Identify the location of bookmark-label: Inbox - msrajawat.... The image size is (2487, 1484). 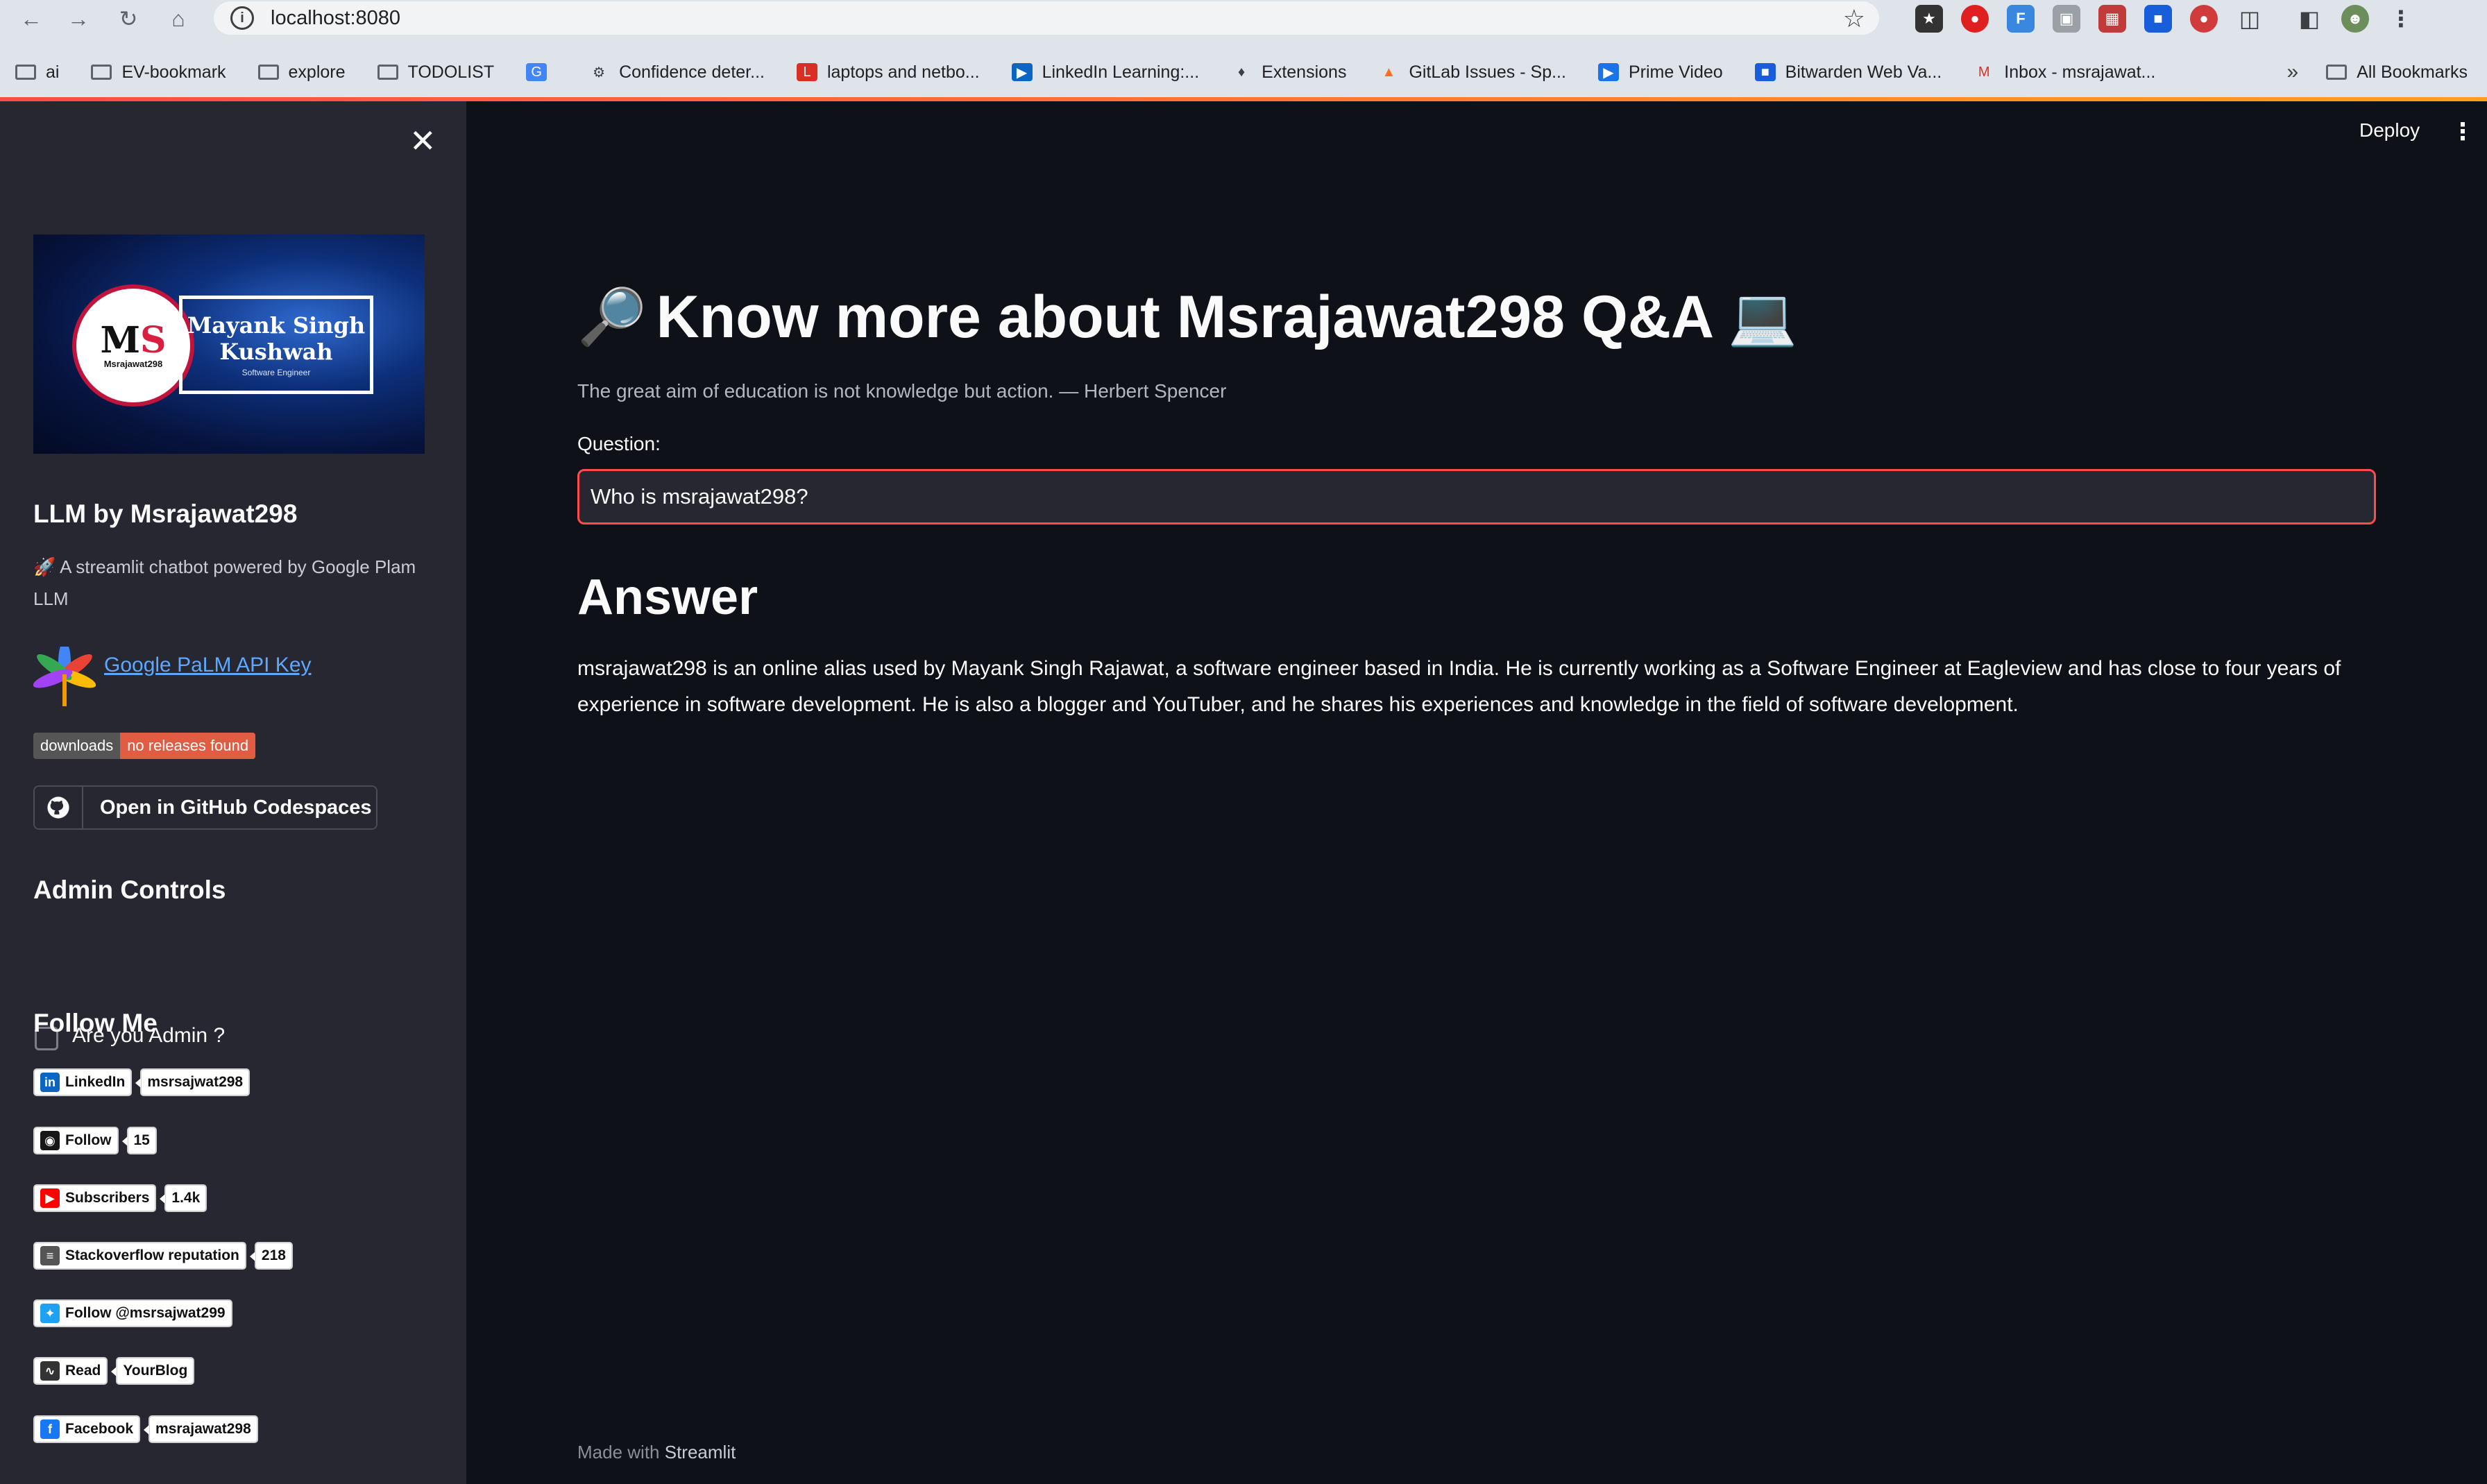
(2079, 72).